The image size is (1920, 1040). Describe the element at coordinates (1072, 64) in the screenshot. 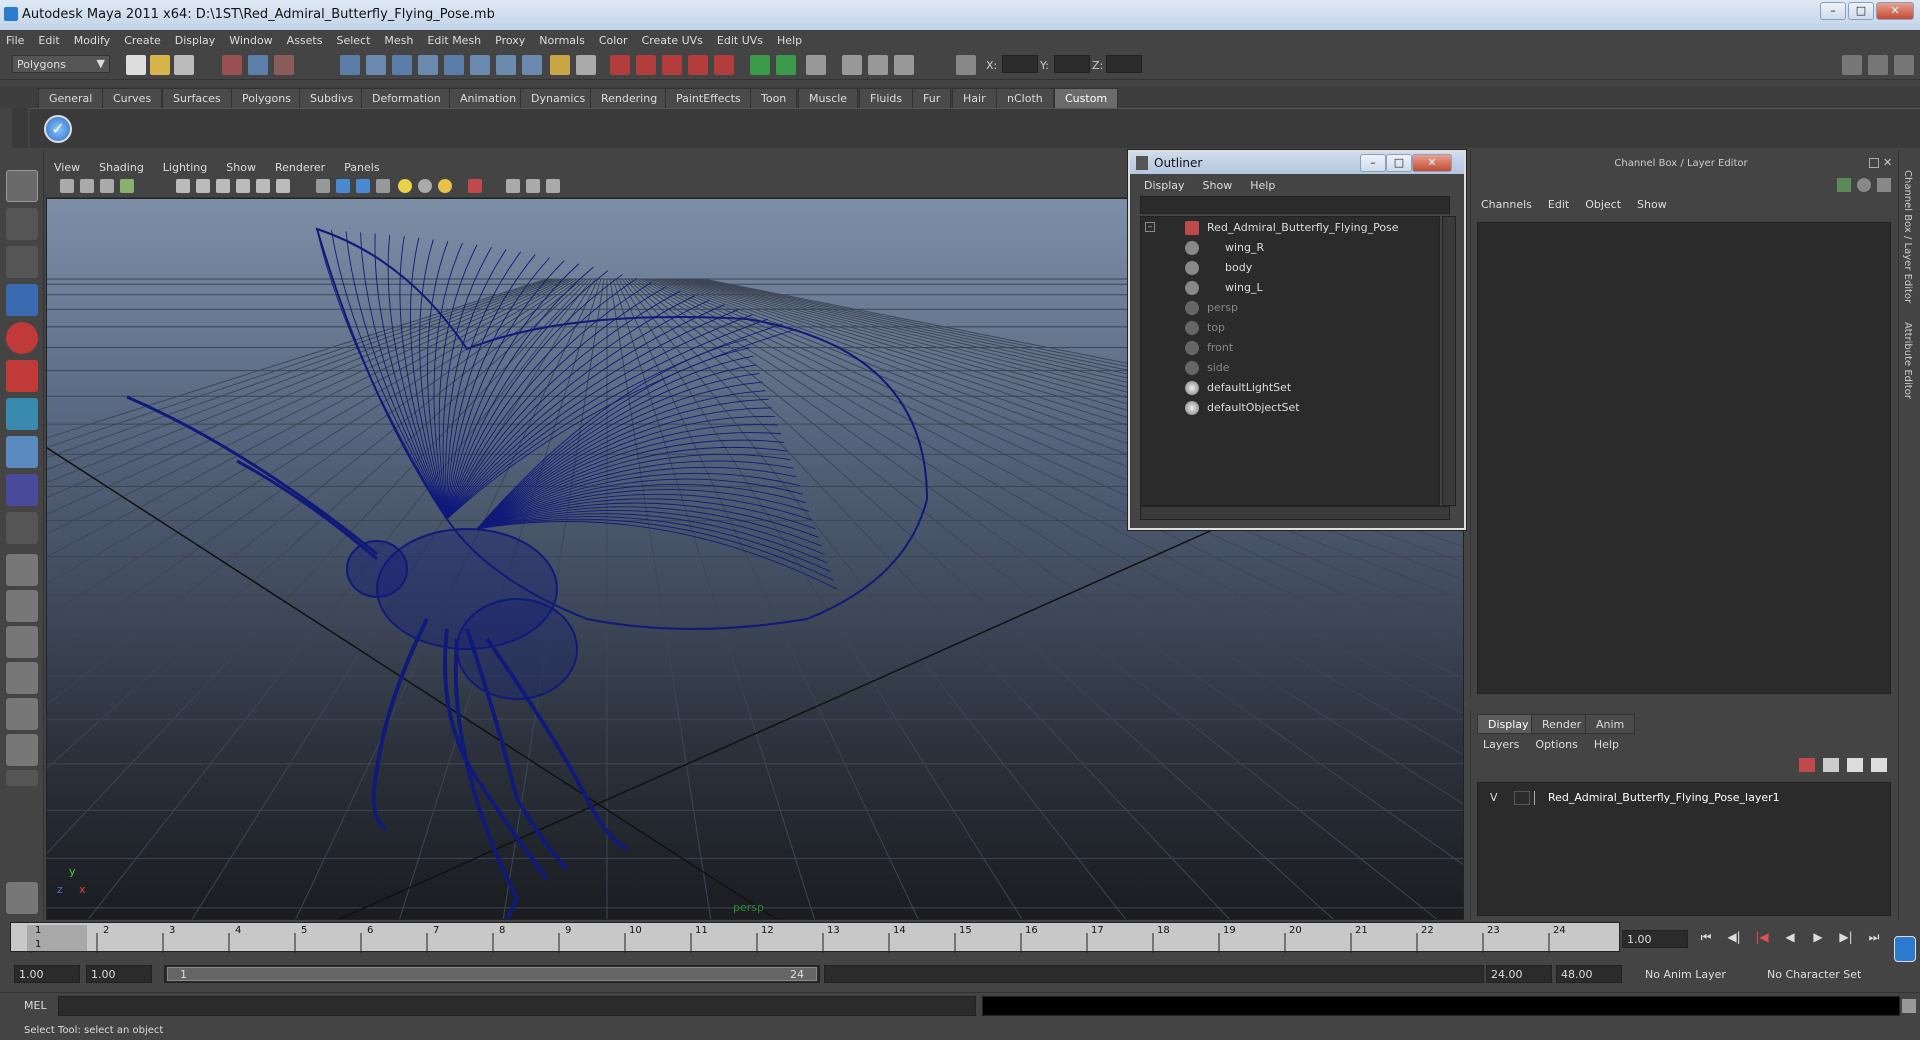

I see `y-field` at that location.